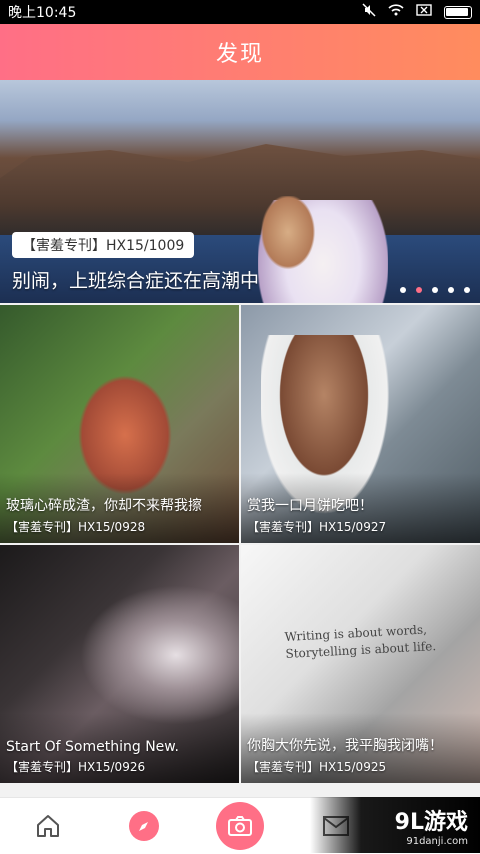 The image size is (480, 854). I want to click on hero-cliff, so click(240, 192).